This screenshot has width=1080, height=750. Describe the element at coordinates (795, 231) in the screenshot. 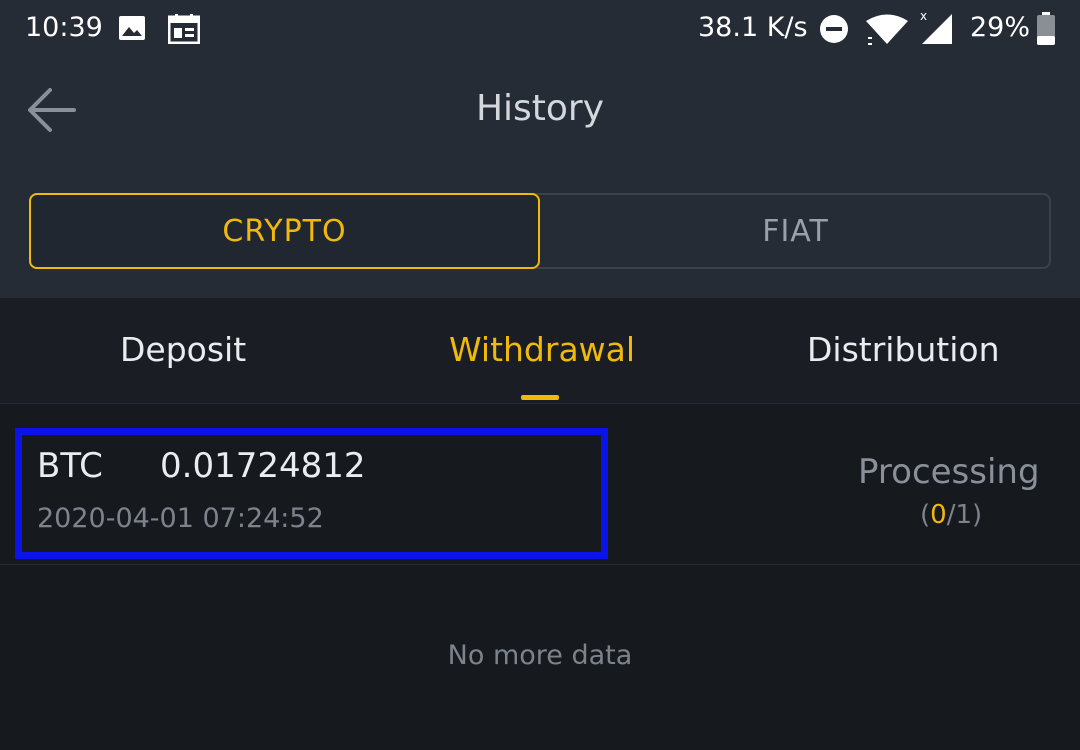

I see `segment-fiat: FIAT` at that location.